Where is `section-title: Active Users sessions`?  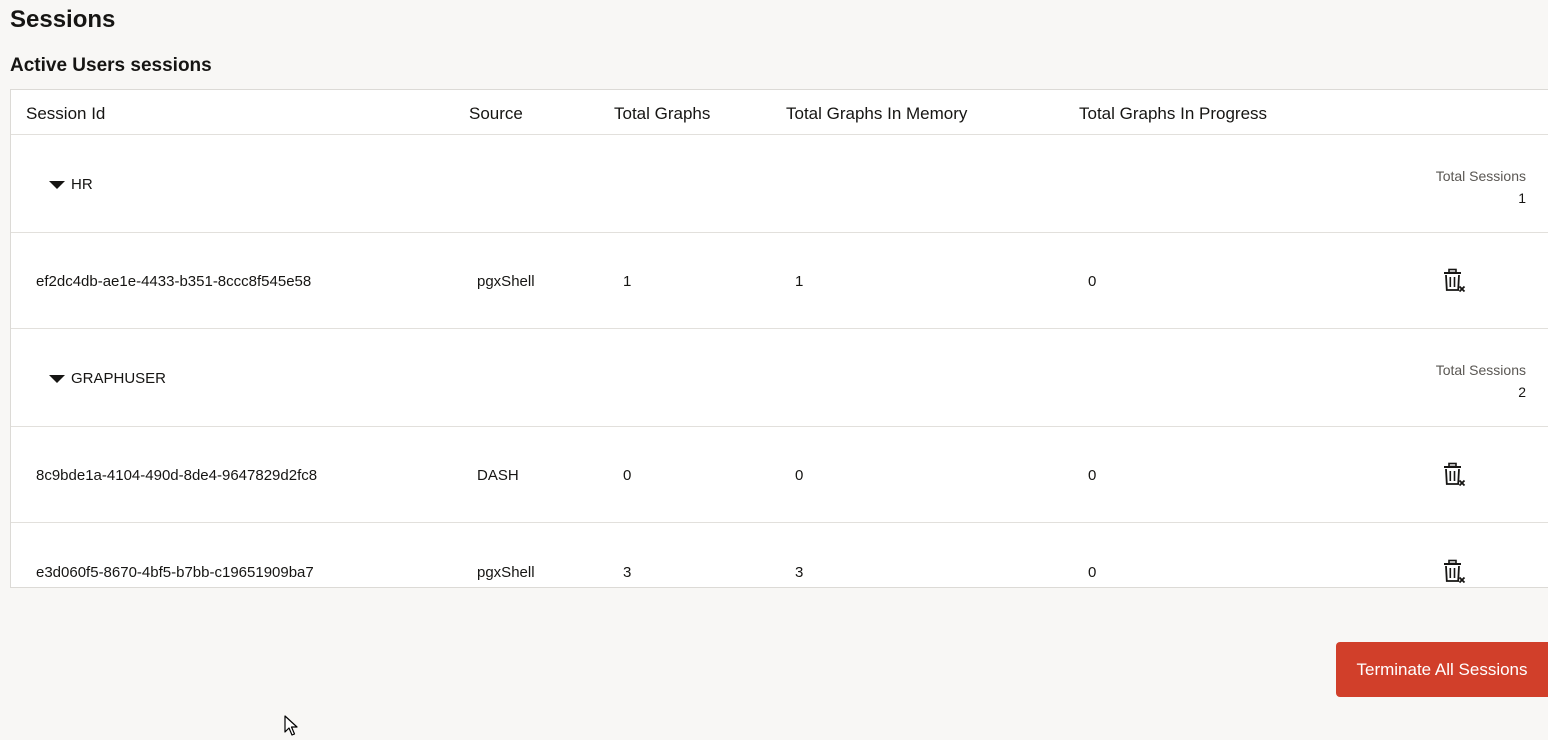 section-title: Active Users sessions is located at coordinates (111, 65).